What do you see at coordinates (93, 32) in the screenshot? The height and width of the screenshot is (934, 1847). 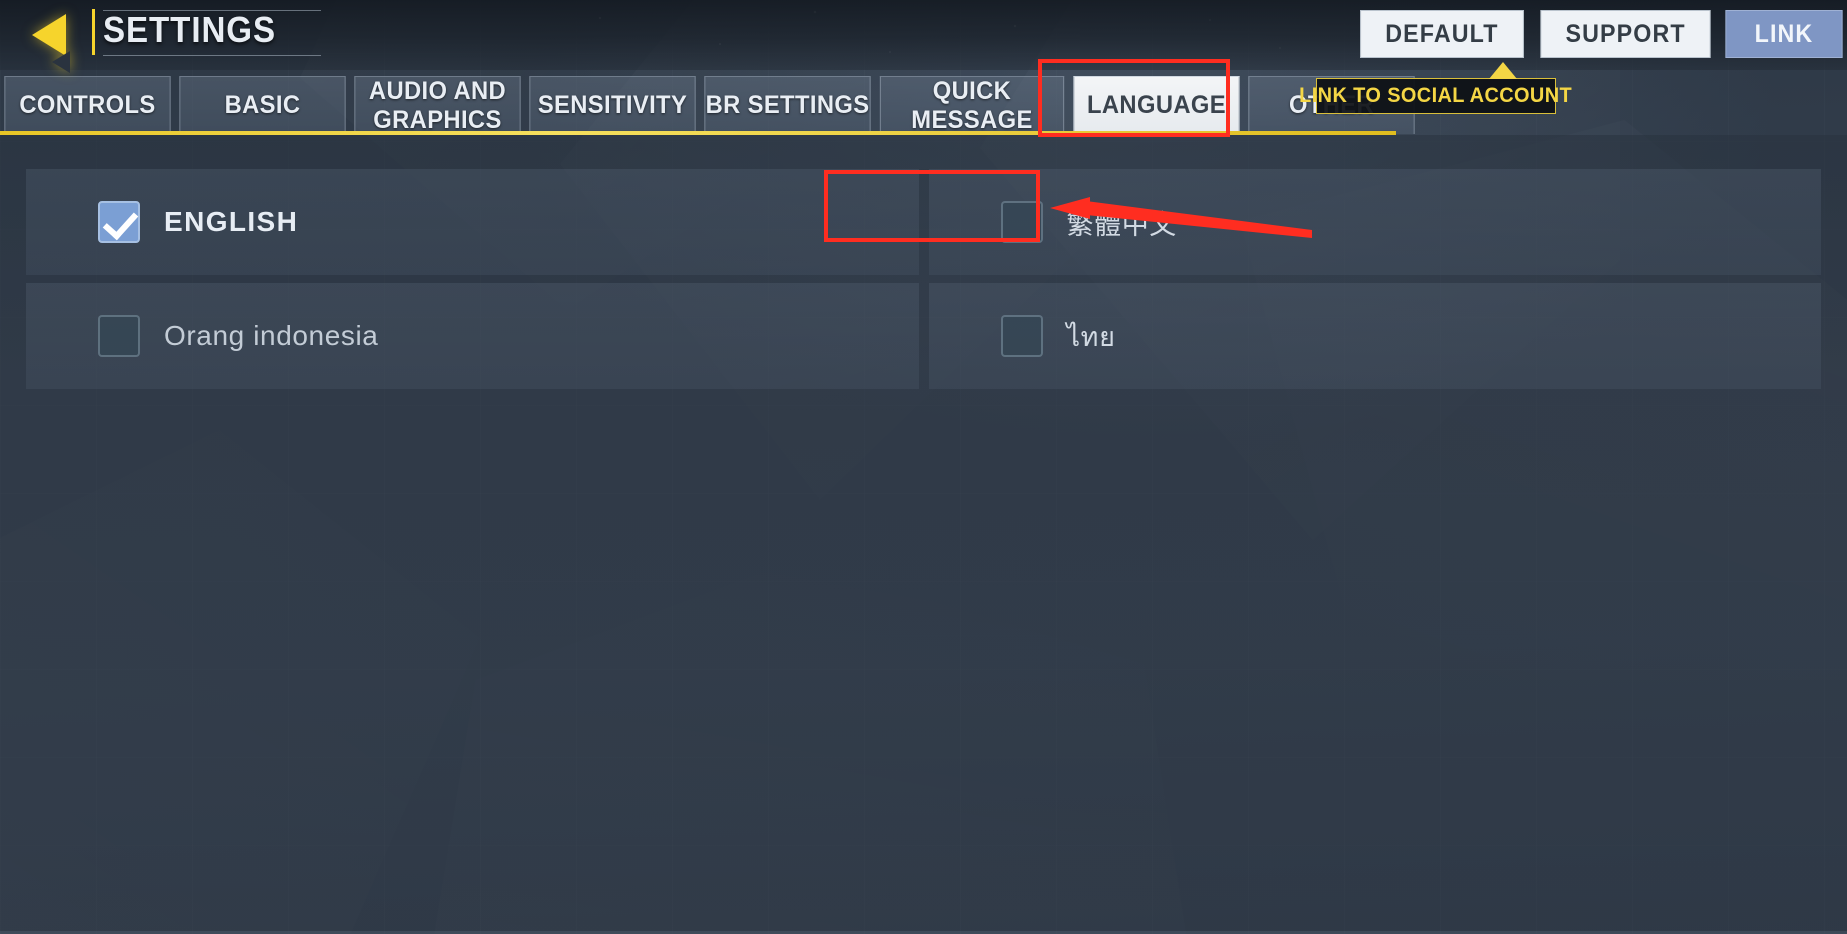 I see `title-accent-bar` at bounding box center [93, 32].